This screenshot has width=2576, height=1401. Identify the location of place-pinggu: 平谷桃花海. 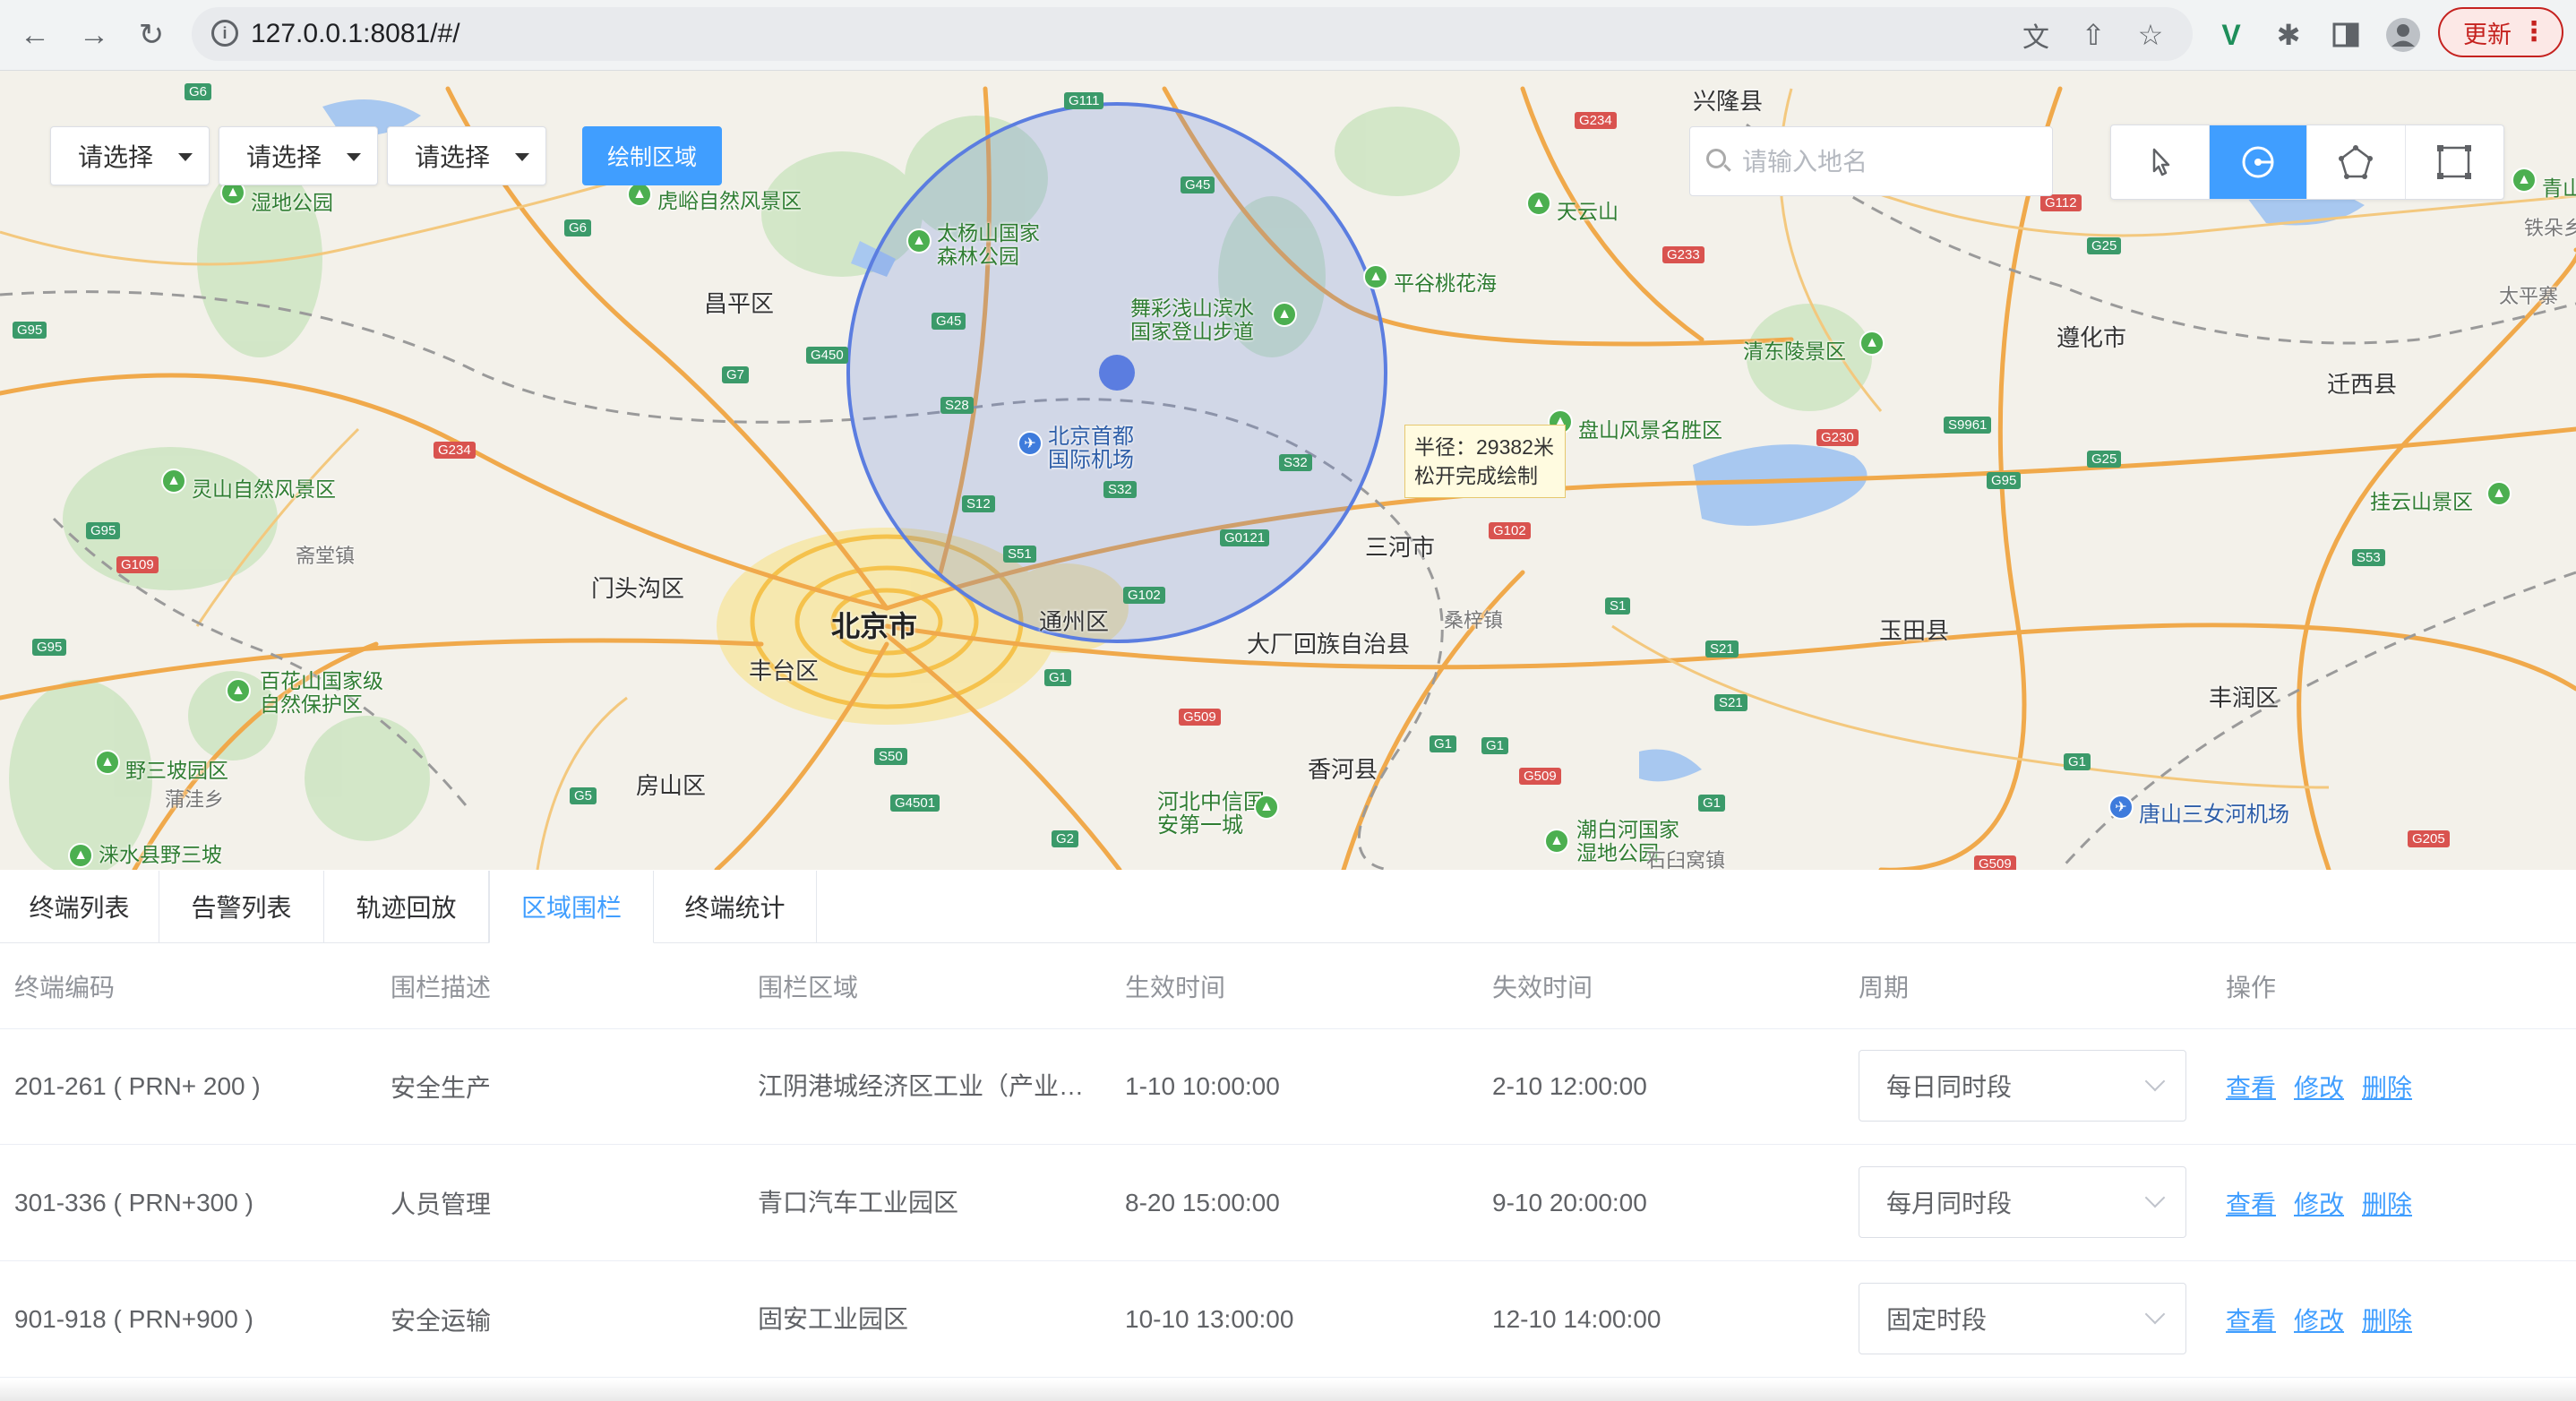
(1445, 283).